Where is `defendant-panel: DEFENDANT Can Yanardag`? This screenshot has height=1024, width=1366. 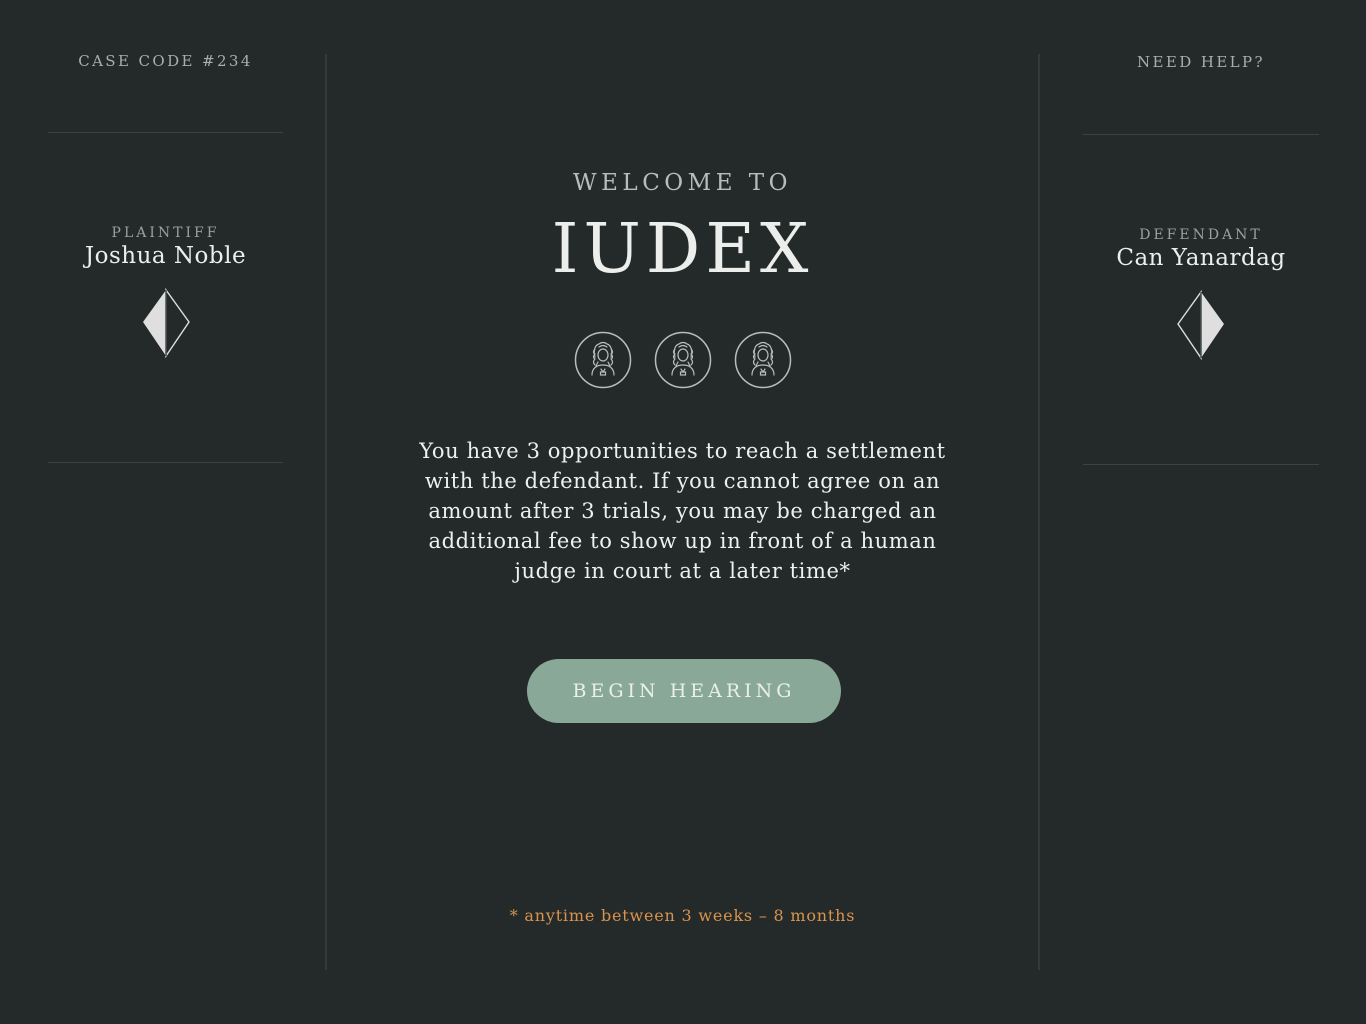
defendant-panel: DEFENDANT Can Yanardag is located at coordinates (1201, 300).